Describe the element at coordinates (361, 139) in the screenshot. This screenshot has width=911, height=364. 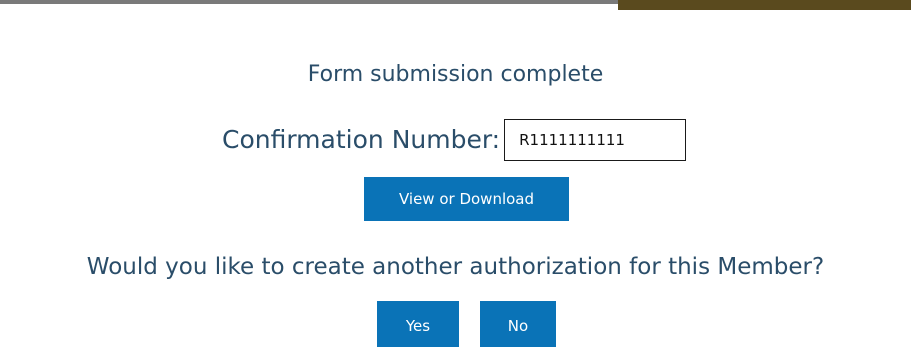
I see `confirmation-label: Confirmation Number:` at that location.